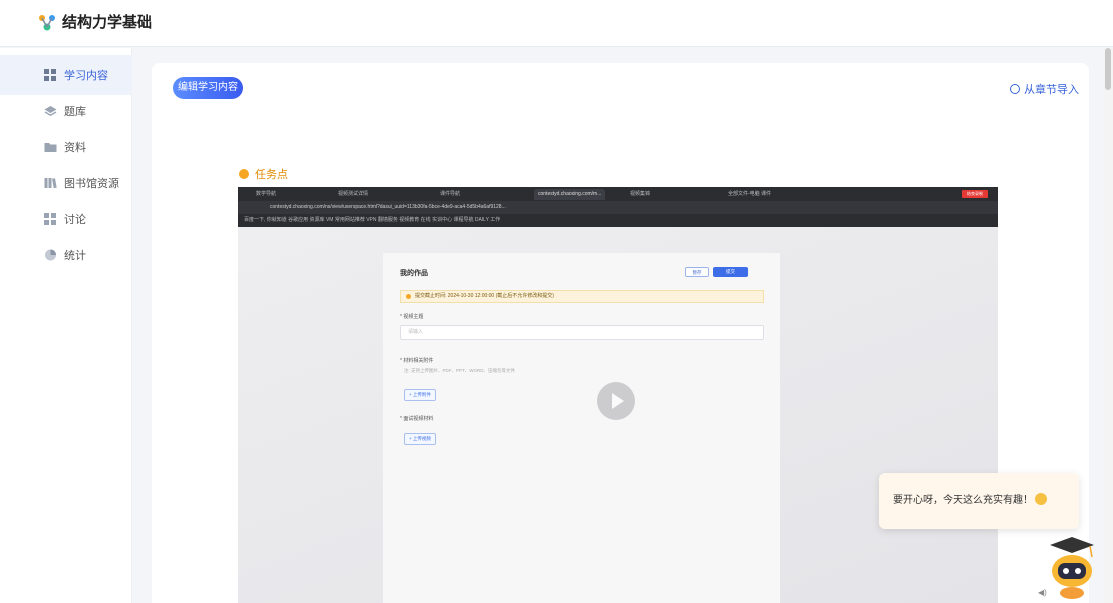 The width and height of the screenshot is (1113, 603). I want to click on scrollbar-thumb, so click(1108, 69).